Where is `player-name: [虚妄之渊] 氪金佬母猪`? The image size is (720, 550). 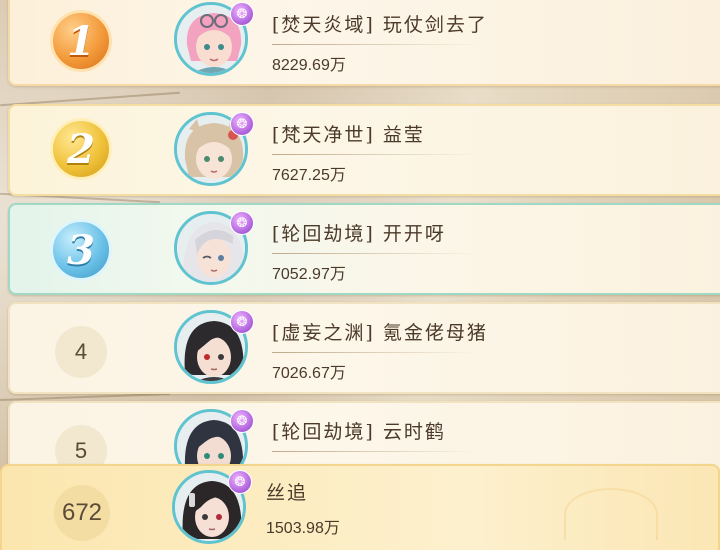 player-name: [虚妄之渊] 氪金佬母猪 is located at coordinates (380, 333).